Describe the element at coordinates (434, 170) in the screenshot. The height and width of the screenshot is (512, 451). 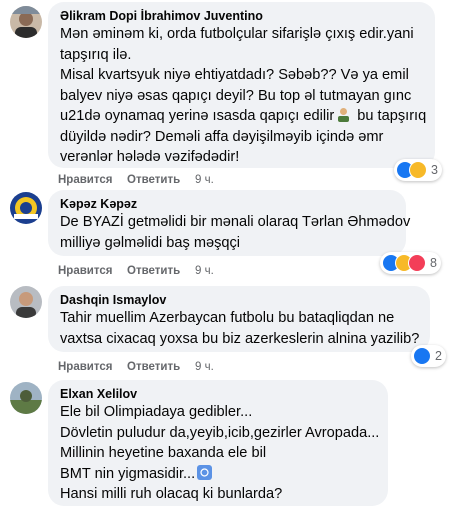
I see `reaction-count: 3` at that location.